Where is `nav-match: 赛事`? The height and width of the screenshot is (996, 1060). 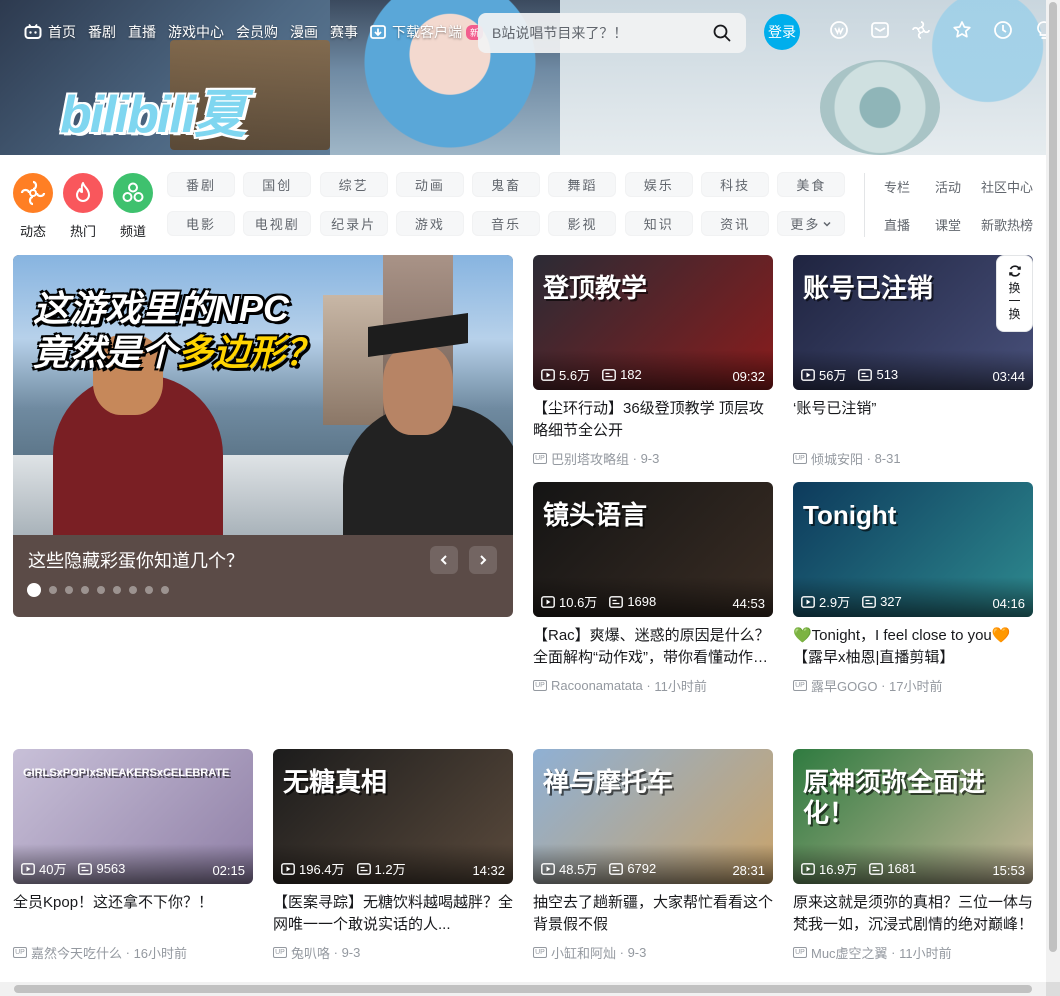
nav-match: 赛事 is located at coordinates (344, 32).